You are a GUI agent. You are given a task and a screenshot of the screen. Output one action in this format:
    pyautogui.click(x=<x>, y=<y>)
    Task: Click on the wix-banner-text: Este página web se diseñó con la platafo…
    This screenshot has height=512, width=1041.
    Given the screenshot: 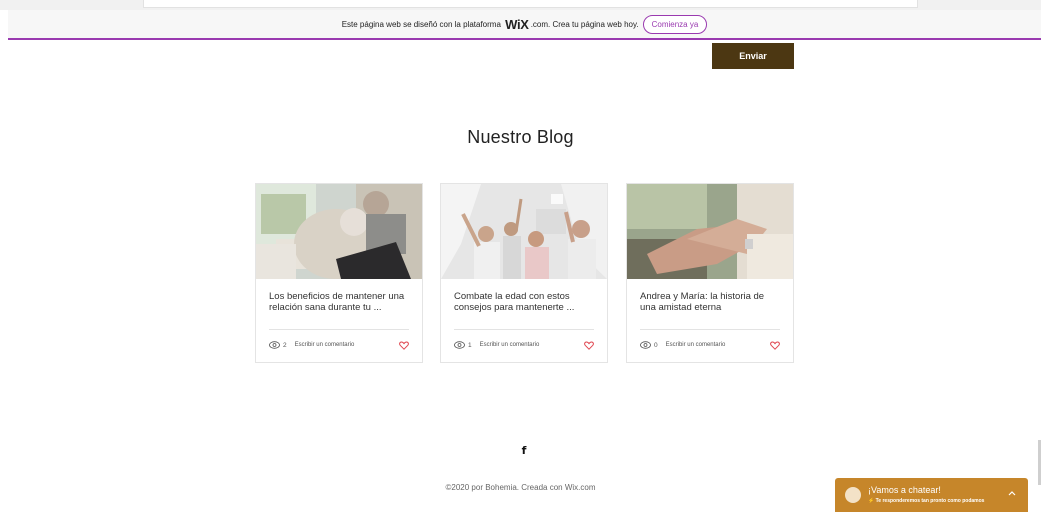 What is the action you would take?
    pyautogui.click(x=421, y=24)
    